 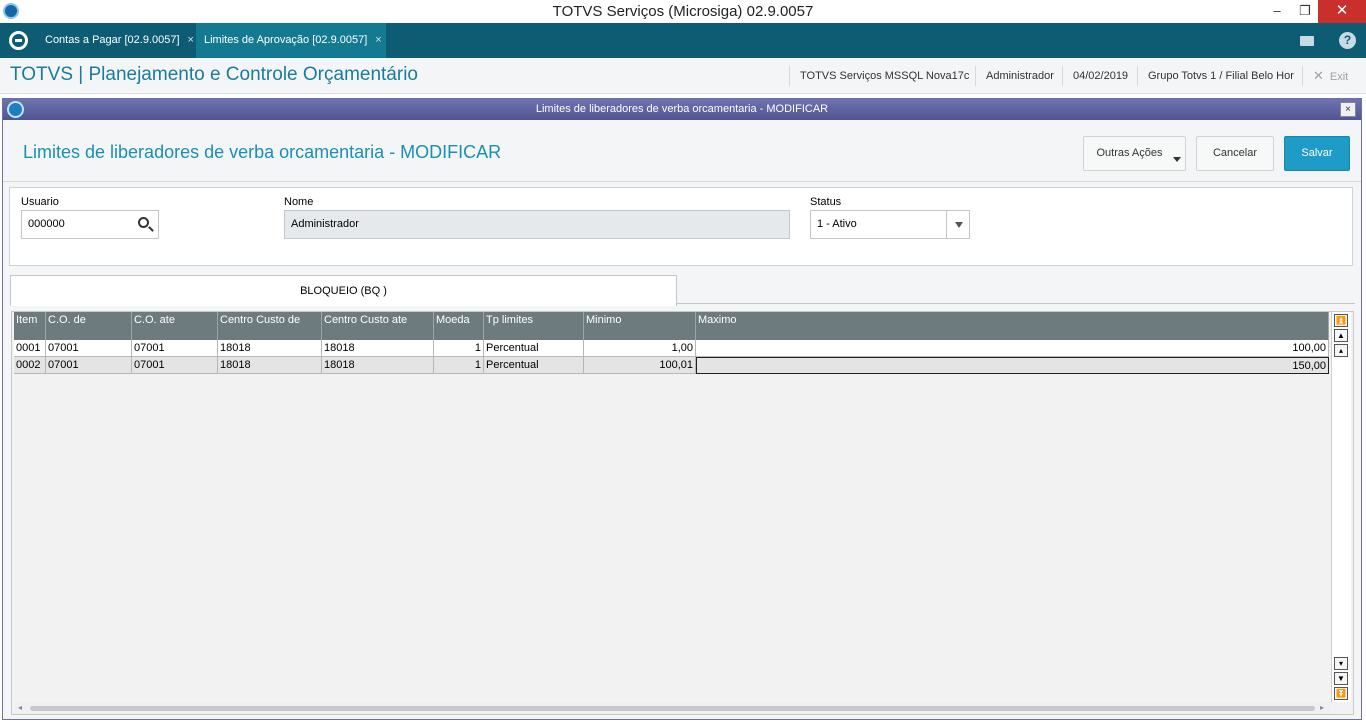 What do you see at coordinates (1341, 693) in the screenshot?
I see `scroll-bottom-icon: ⏬` at bounding box center [1341, 693].